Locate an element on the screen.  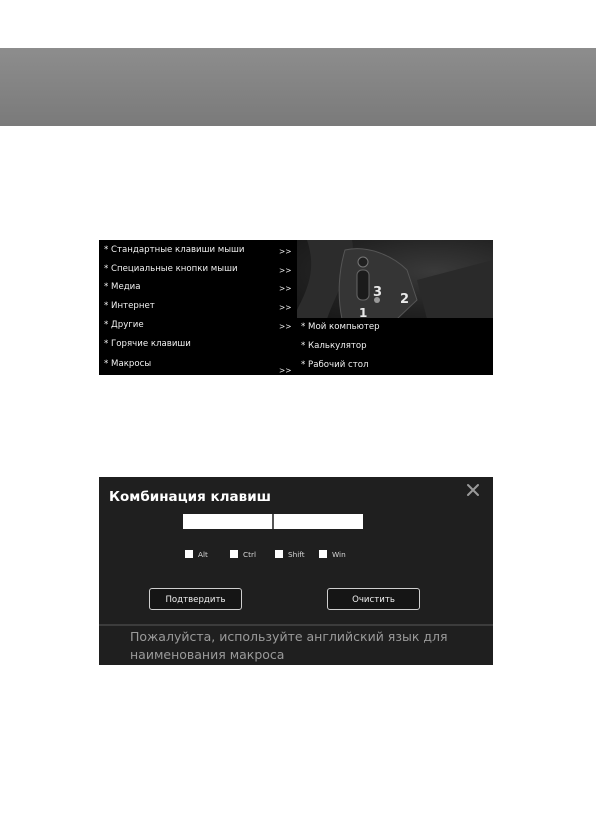
mouse-button-number-2: 2 is located at coordinates (405, 299).